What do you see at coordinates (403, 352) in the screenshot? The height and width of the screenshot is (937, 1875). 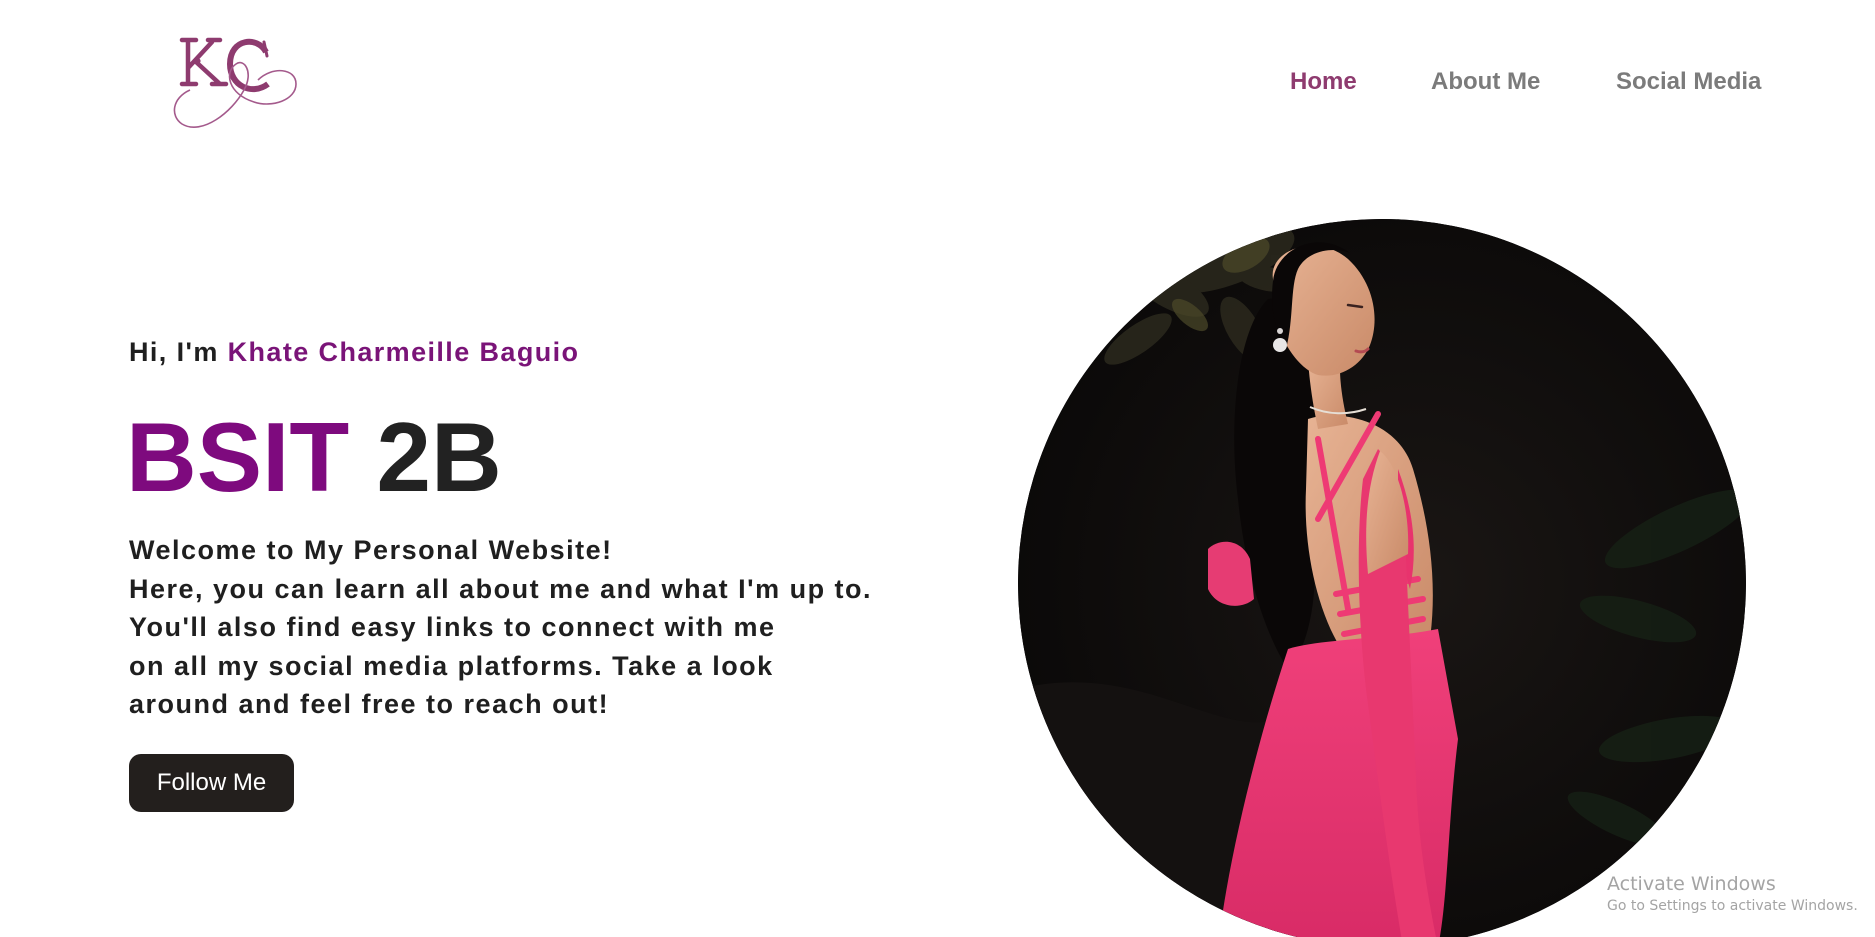 I see `owner-name: Khate Charmeille Baguio` at bounding box center [403, 352].